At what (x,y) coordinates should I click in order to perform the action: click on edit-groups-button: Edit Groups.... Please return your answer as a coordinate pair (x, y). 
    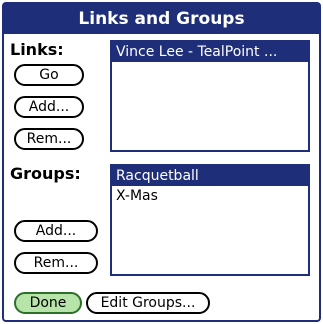
    Looking at the image, I should click on (148, 303).